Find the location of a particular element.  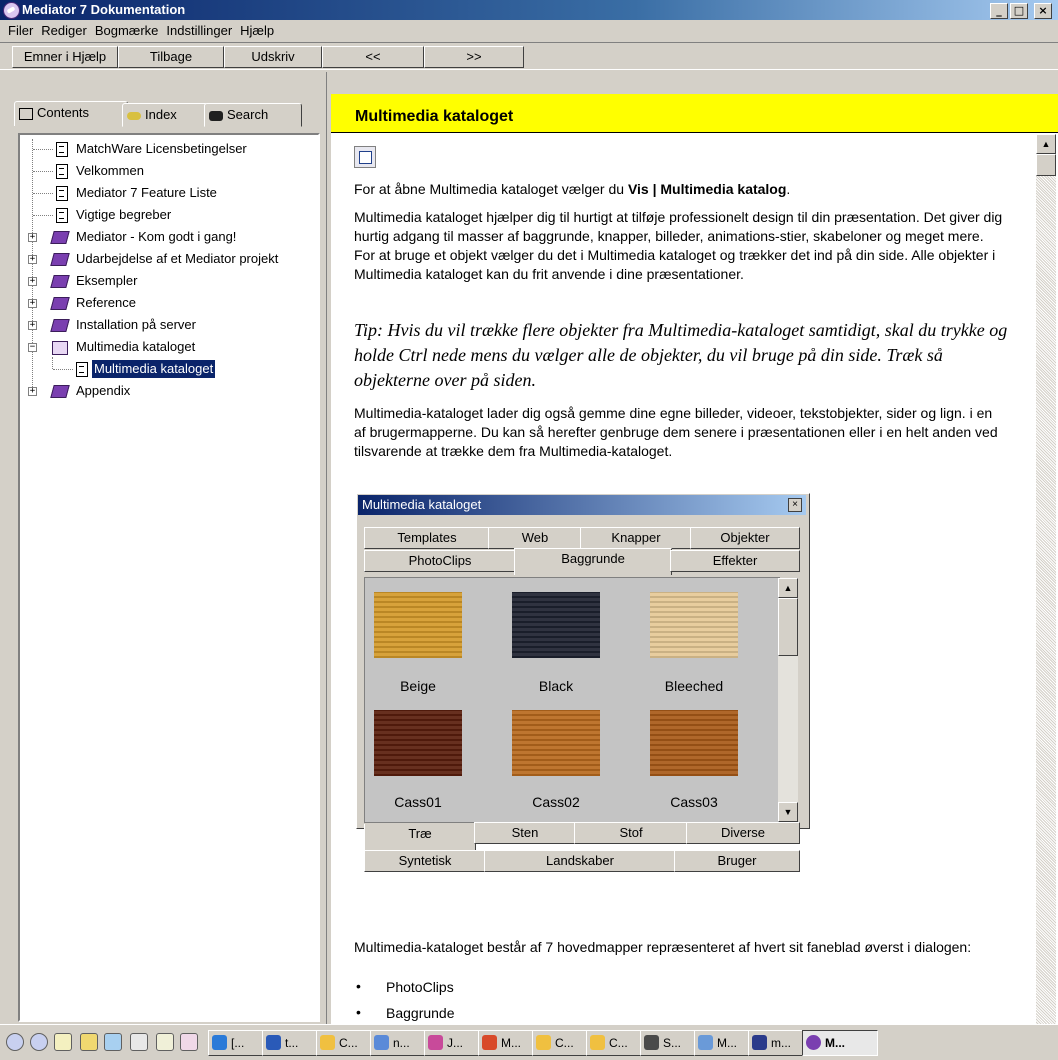

dialog-tab-templates: Templates is located at coordinates (427, 538).